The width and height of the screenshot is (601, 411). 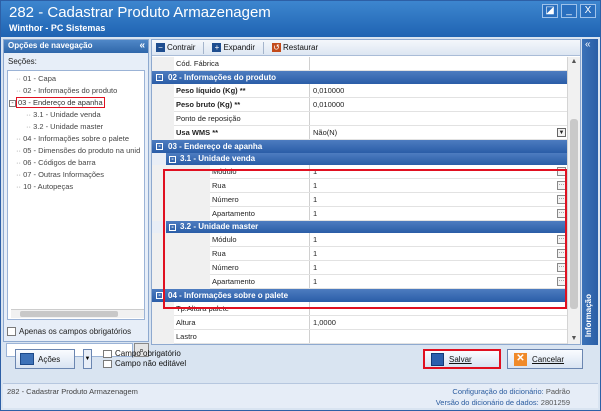 I want to click on window-subtitle: Winthor - PC Sistemas, so click(x=57, y=28).